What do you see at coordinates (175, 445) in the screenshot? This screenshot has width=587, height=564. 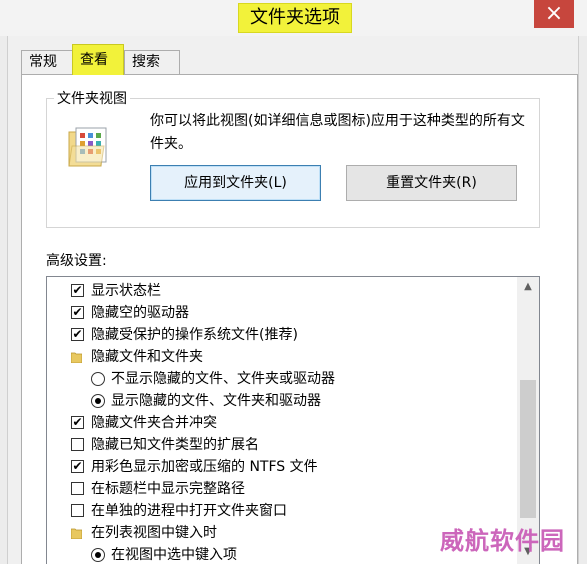 I see `tree-row-label: 隐藏已知文件类型的扩展名` at bounding box center [175, 445].